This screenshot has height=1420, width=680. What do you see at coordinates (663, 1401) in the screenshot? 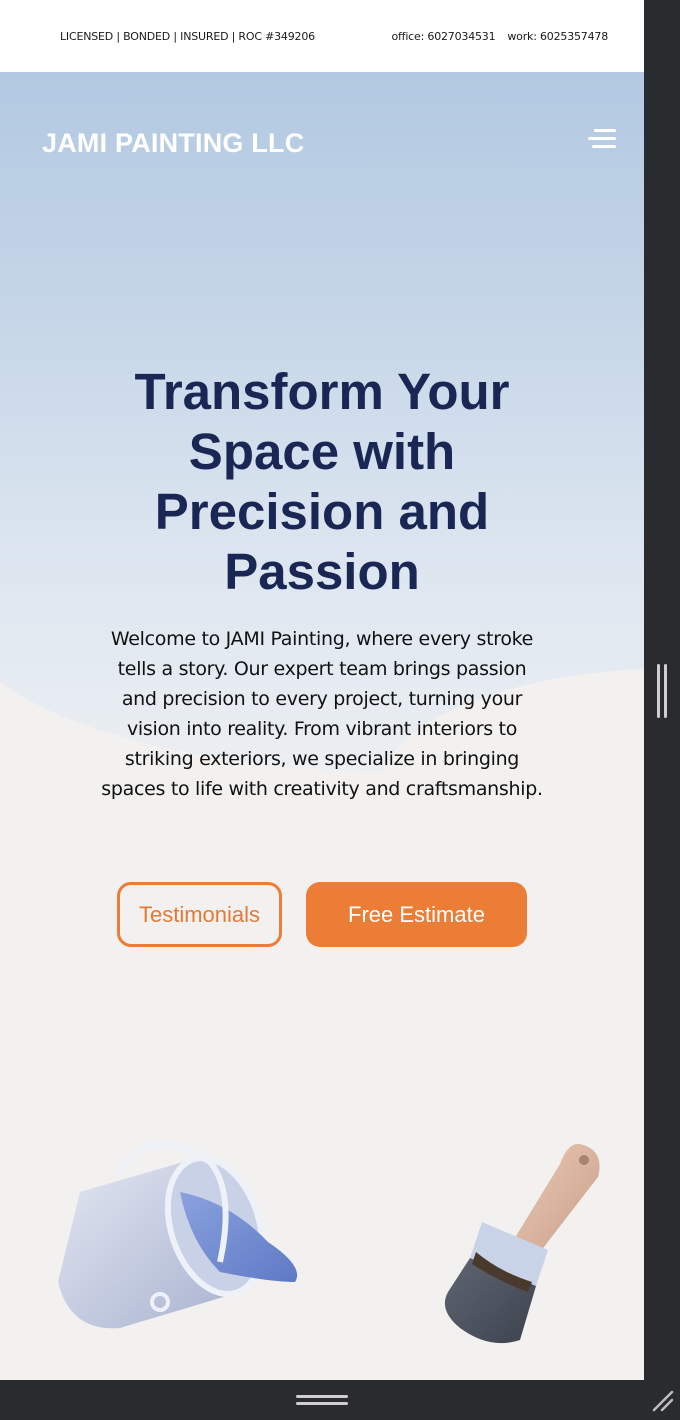
I see `resize-grip-icon` at bounding box center [663, 1401].